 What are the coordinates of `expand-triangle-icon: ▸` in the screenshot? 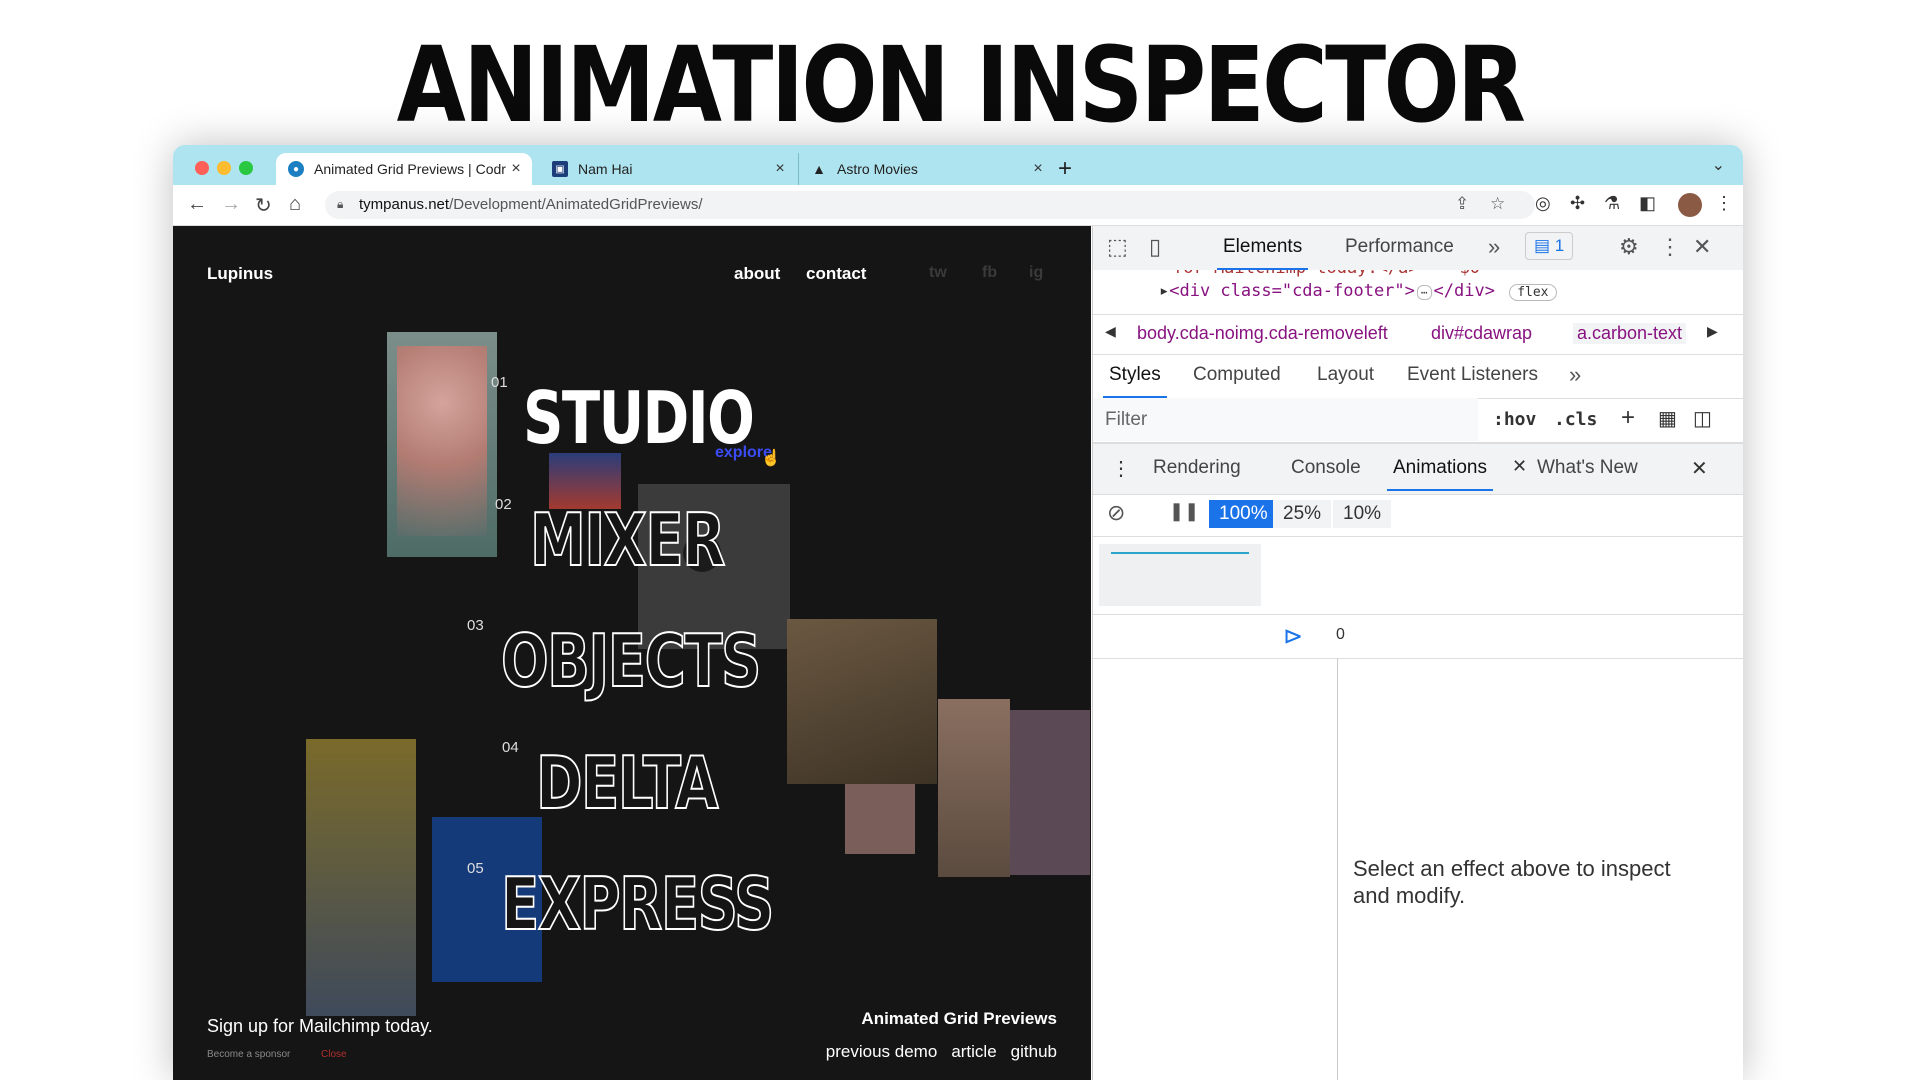 It's located at (1164, 291).